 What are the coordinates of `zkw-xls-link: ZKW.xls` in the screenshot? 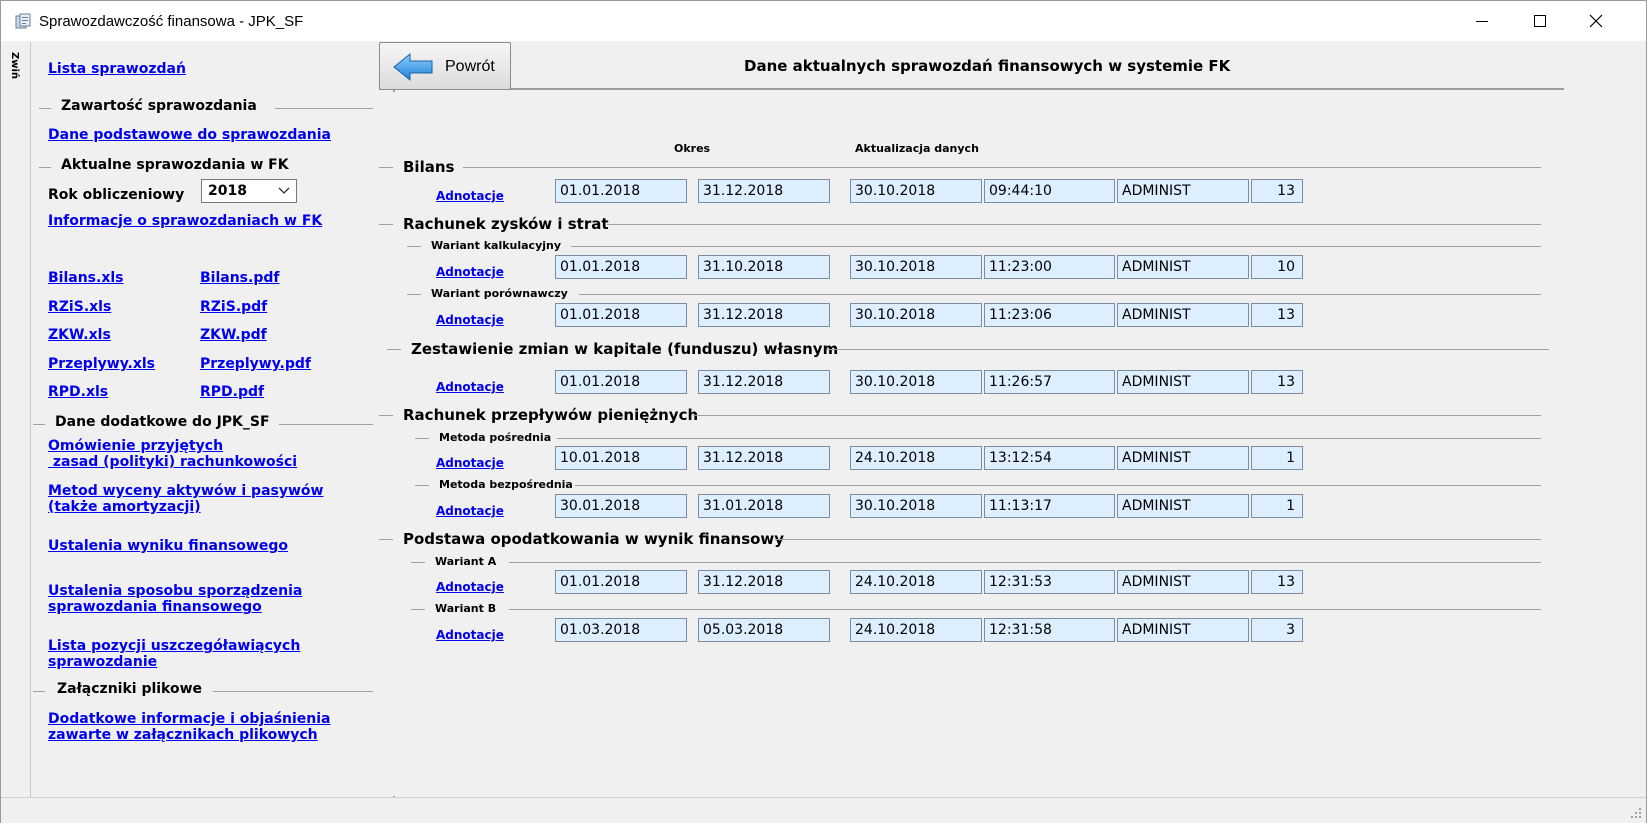 It's located at (79, 335).